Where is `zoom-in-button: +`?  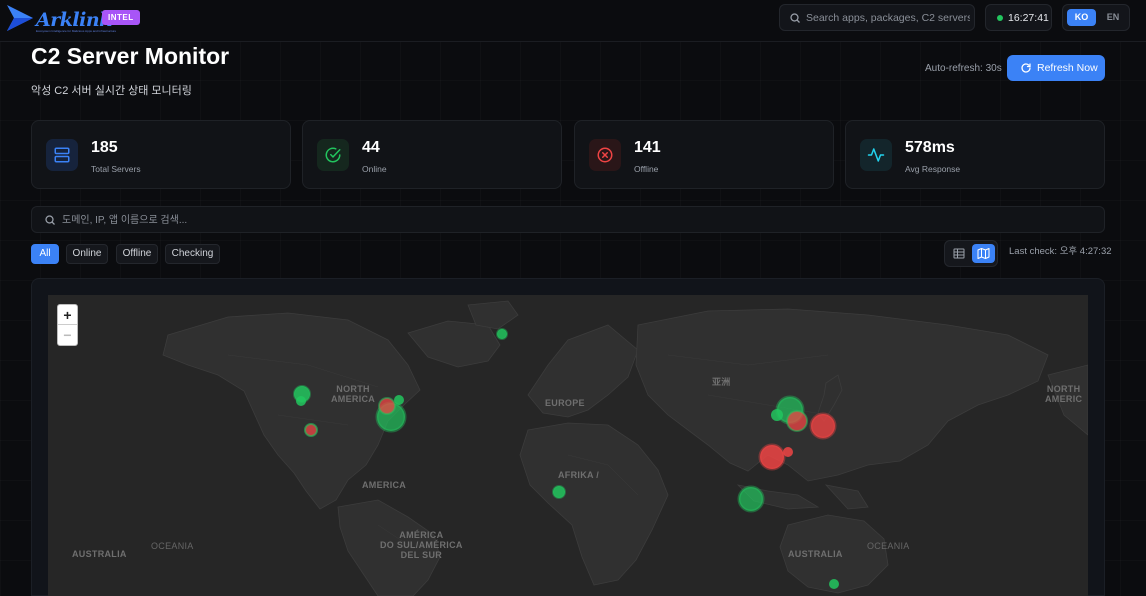
zoom-in-button: + is located at coordinates (67, 315).